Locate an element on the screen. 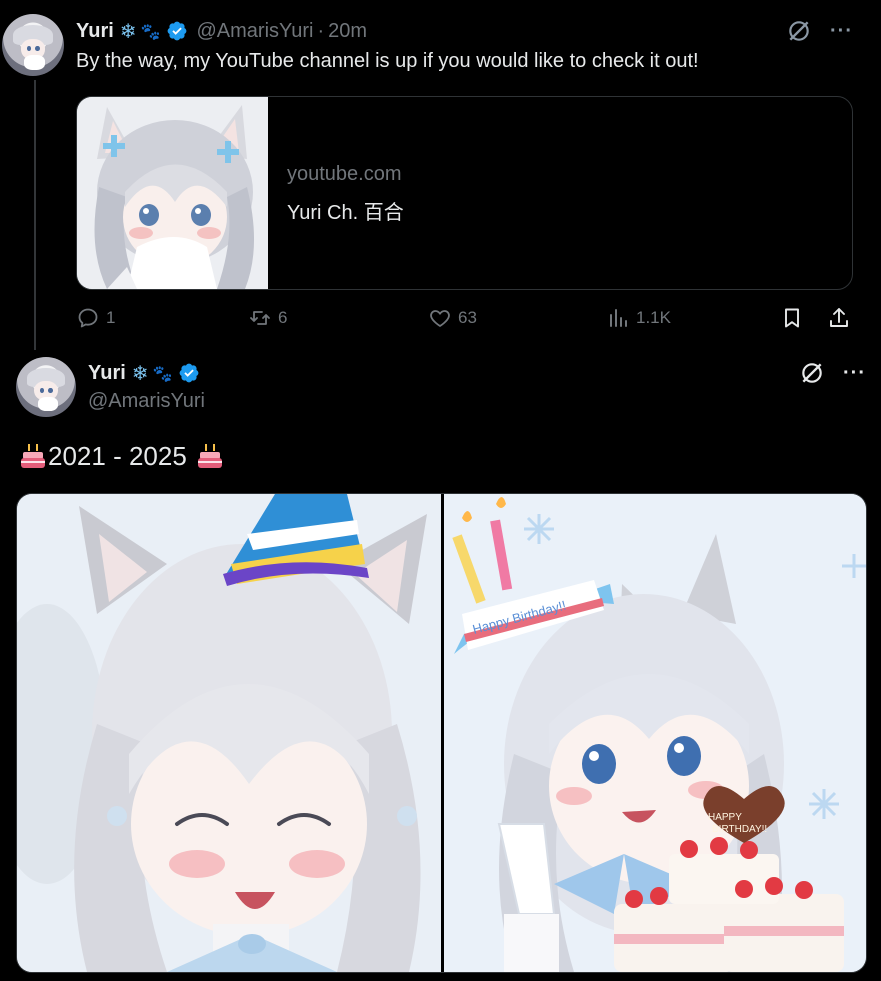  link-card-domain: youtube.com is located at coordinates (344, 174).